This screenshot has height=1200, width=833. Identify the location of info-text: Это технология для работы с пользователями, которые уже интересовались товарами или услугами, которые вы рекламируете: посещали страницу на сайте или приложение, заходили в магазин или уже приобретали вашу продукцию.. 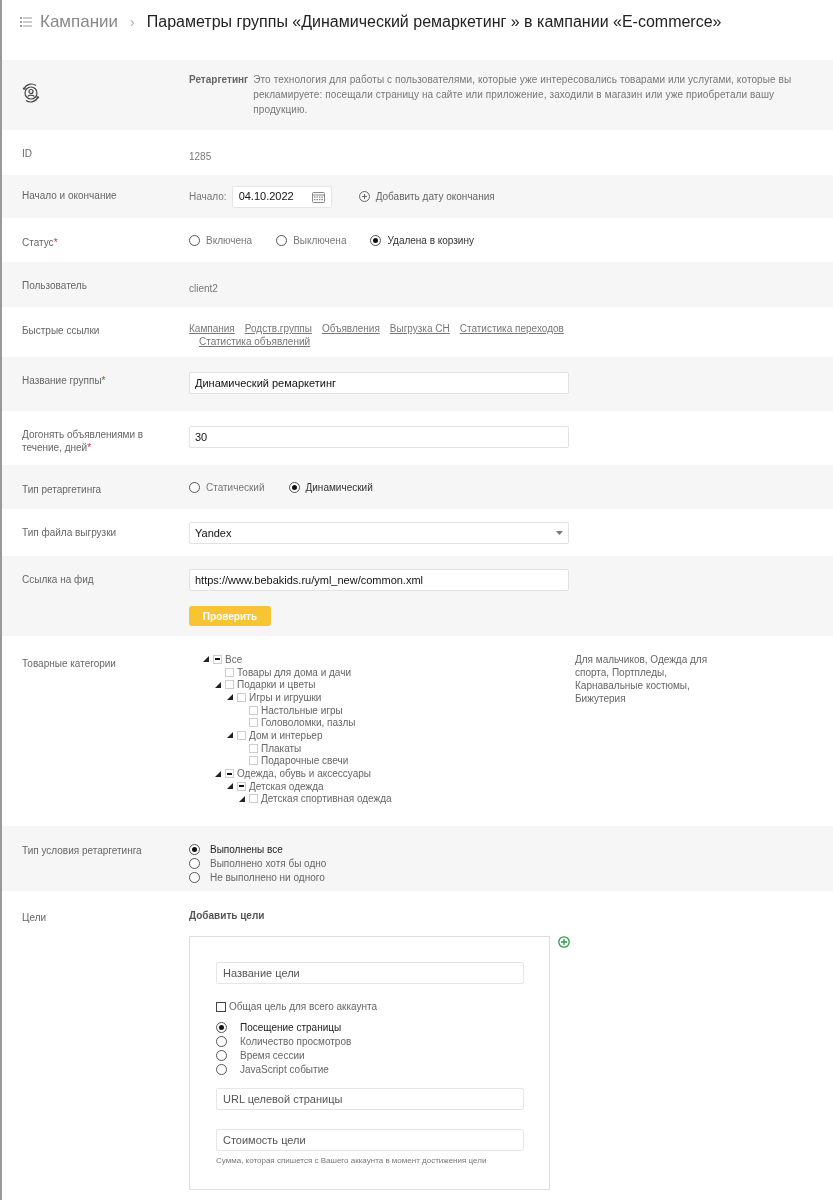
(523, 95).